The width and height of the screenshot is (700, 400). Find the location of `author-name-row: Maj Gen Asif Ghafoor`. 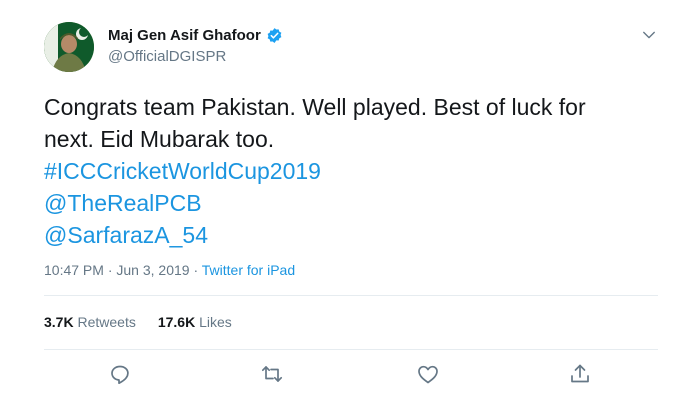

author-name-row: Maj Gen Asif Ghafoor is located at coordinates (195, 35).